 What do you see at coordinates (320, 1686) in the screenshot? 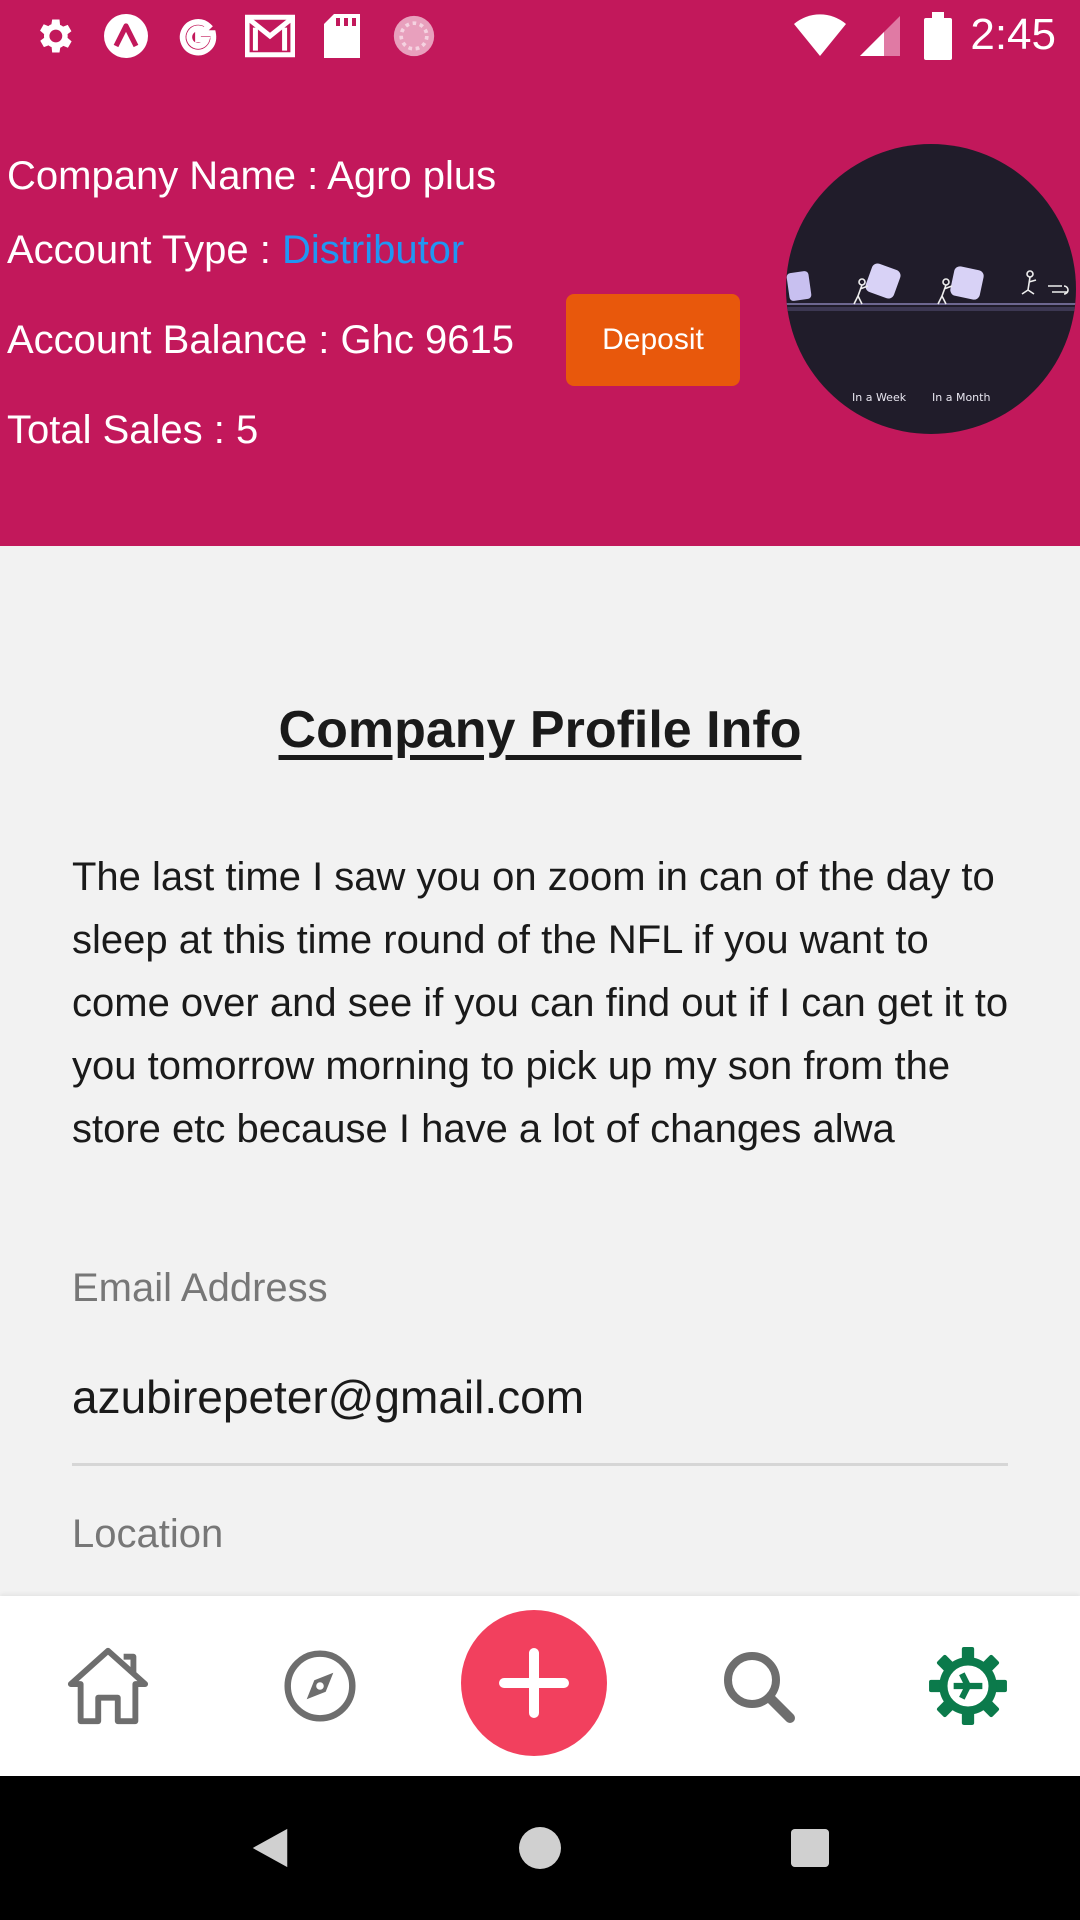
I see `compass-icon` at bounding box center [320, 1686].